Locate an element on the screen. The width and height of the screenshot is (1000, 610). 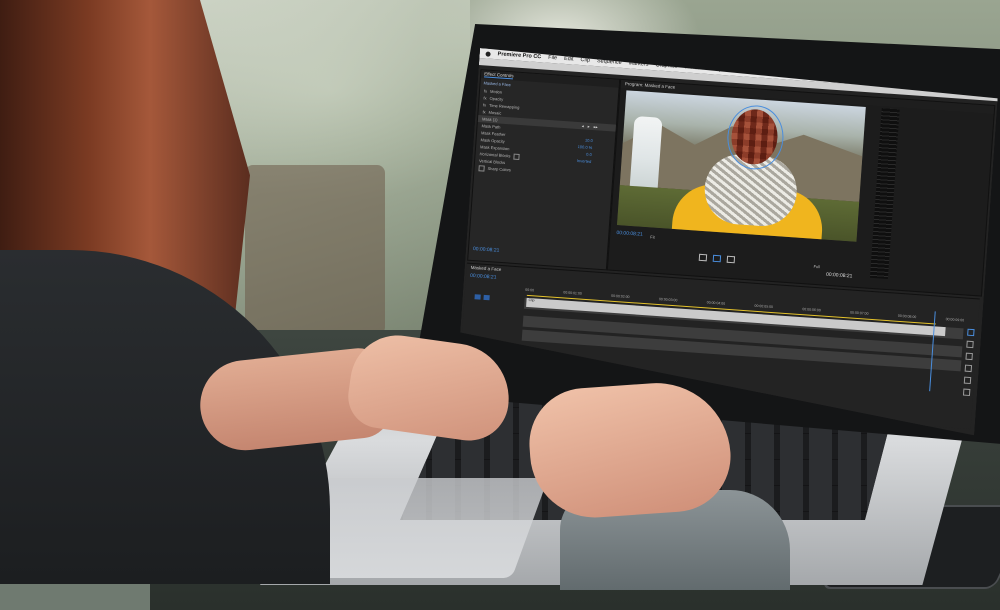
effect-label: Mosaic is located at coordinates (495, 112).